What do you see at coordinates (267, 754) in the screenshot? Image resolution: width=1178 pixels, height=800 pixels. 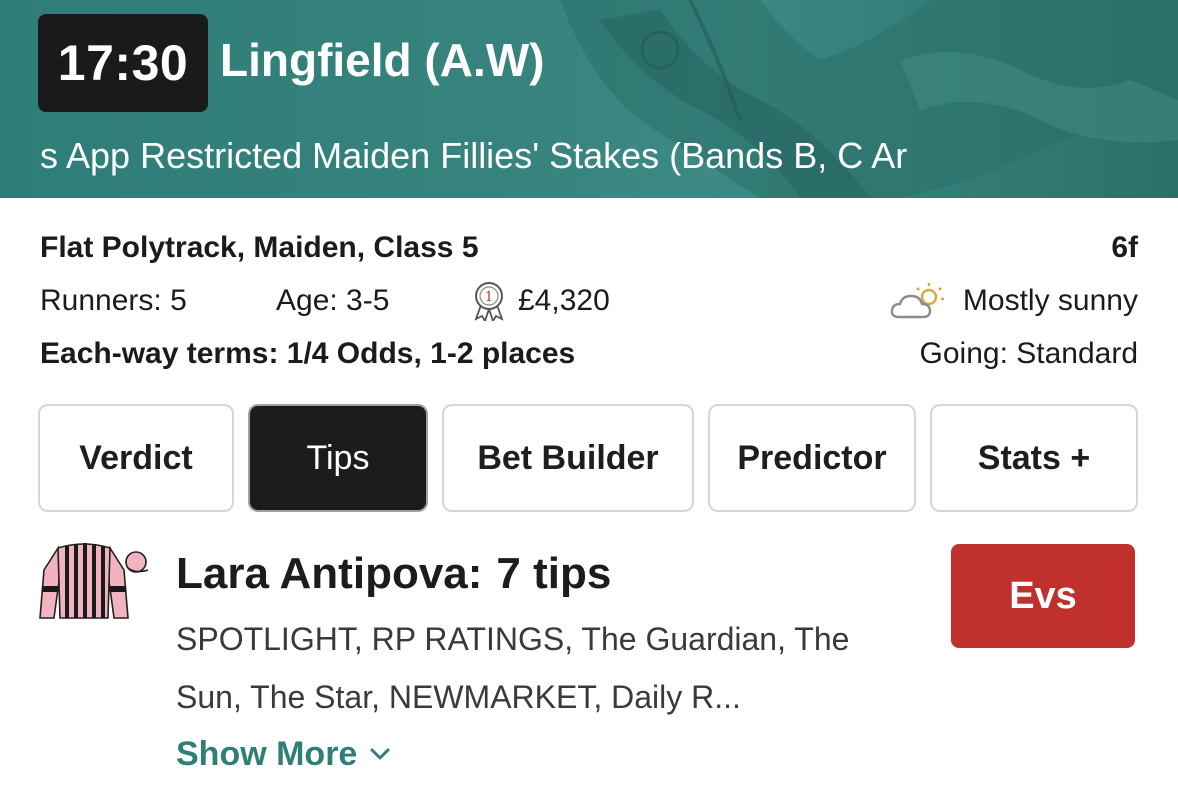 I see `show-more-label: Show More` at bounding box center [267, 754].